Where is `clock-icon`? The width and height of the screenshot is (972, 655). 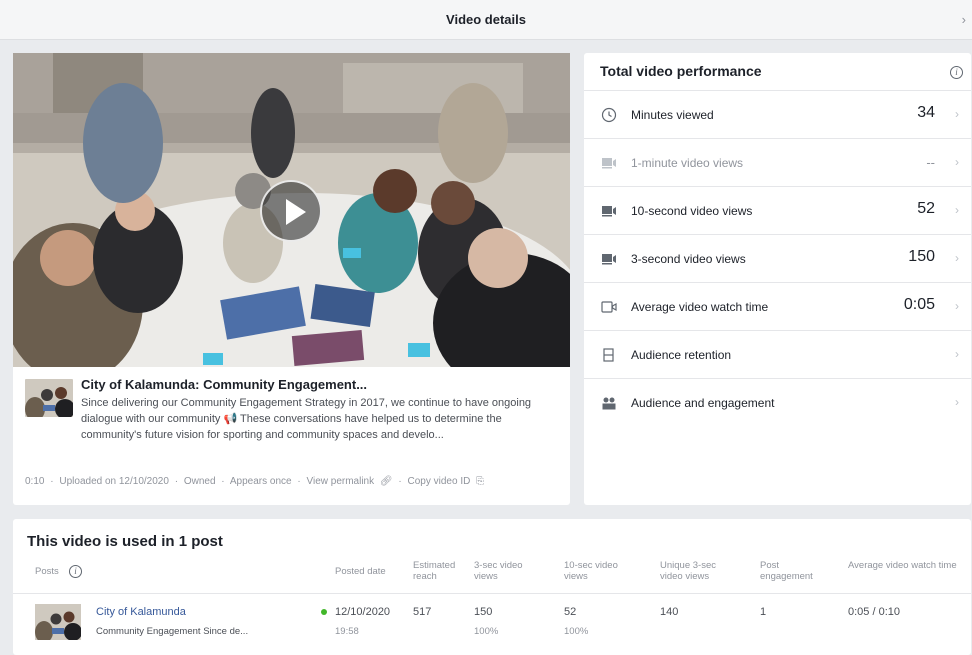
clock-icon is located at coordinates (609, 115).